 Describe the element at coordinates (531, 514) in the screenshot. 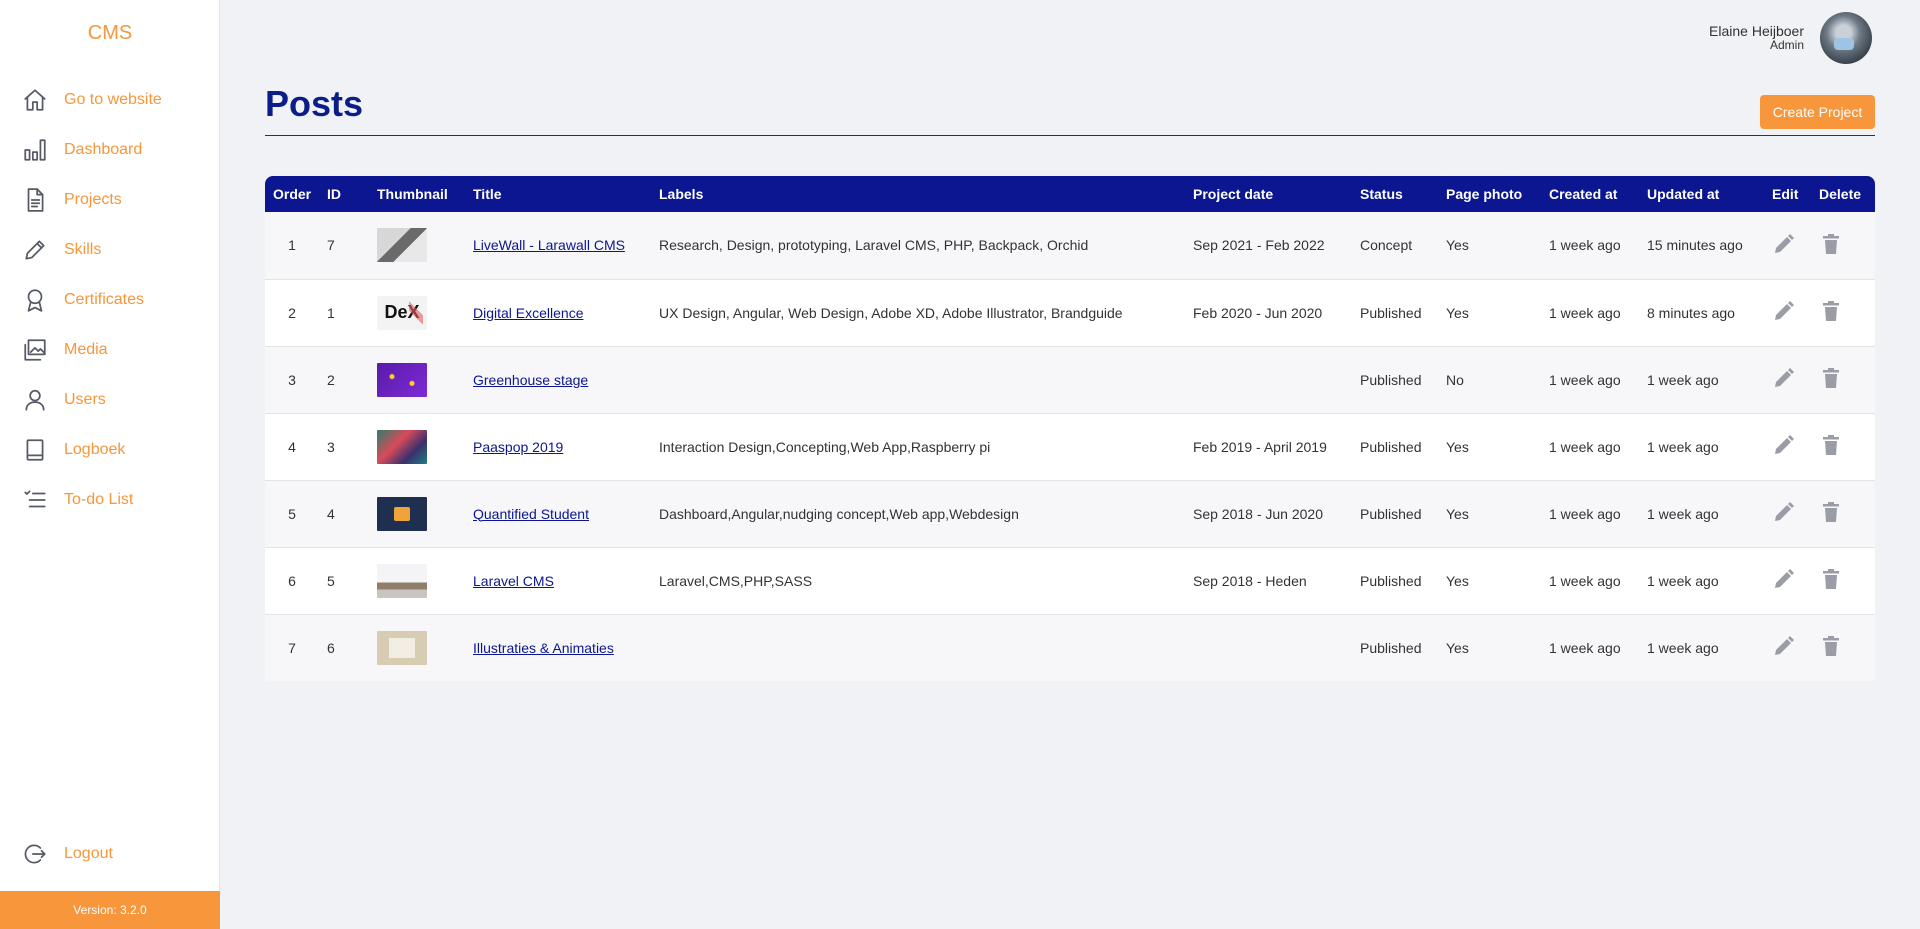

I see `post-title-link: Quantified Student` at that location.